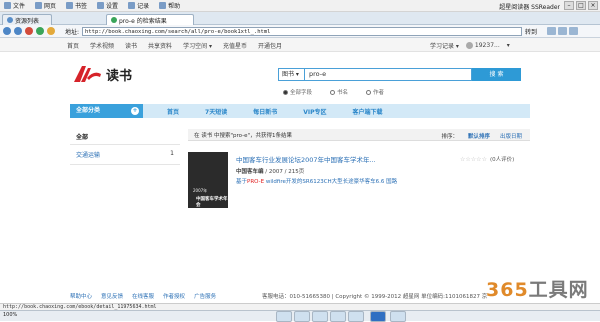 This screenshot has height=322, width=600. Describe the element at coordinates (125, 137) in the screenshot. I see `sidebar-heading: 全部` at that location.